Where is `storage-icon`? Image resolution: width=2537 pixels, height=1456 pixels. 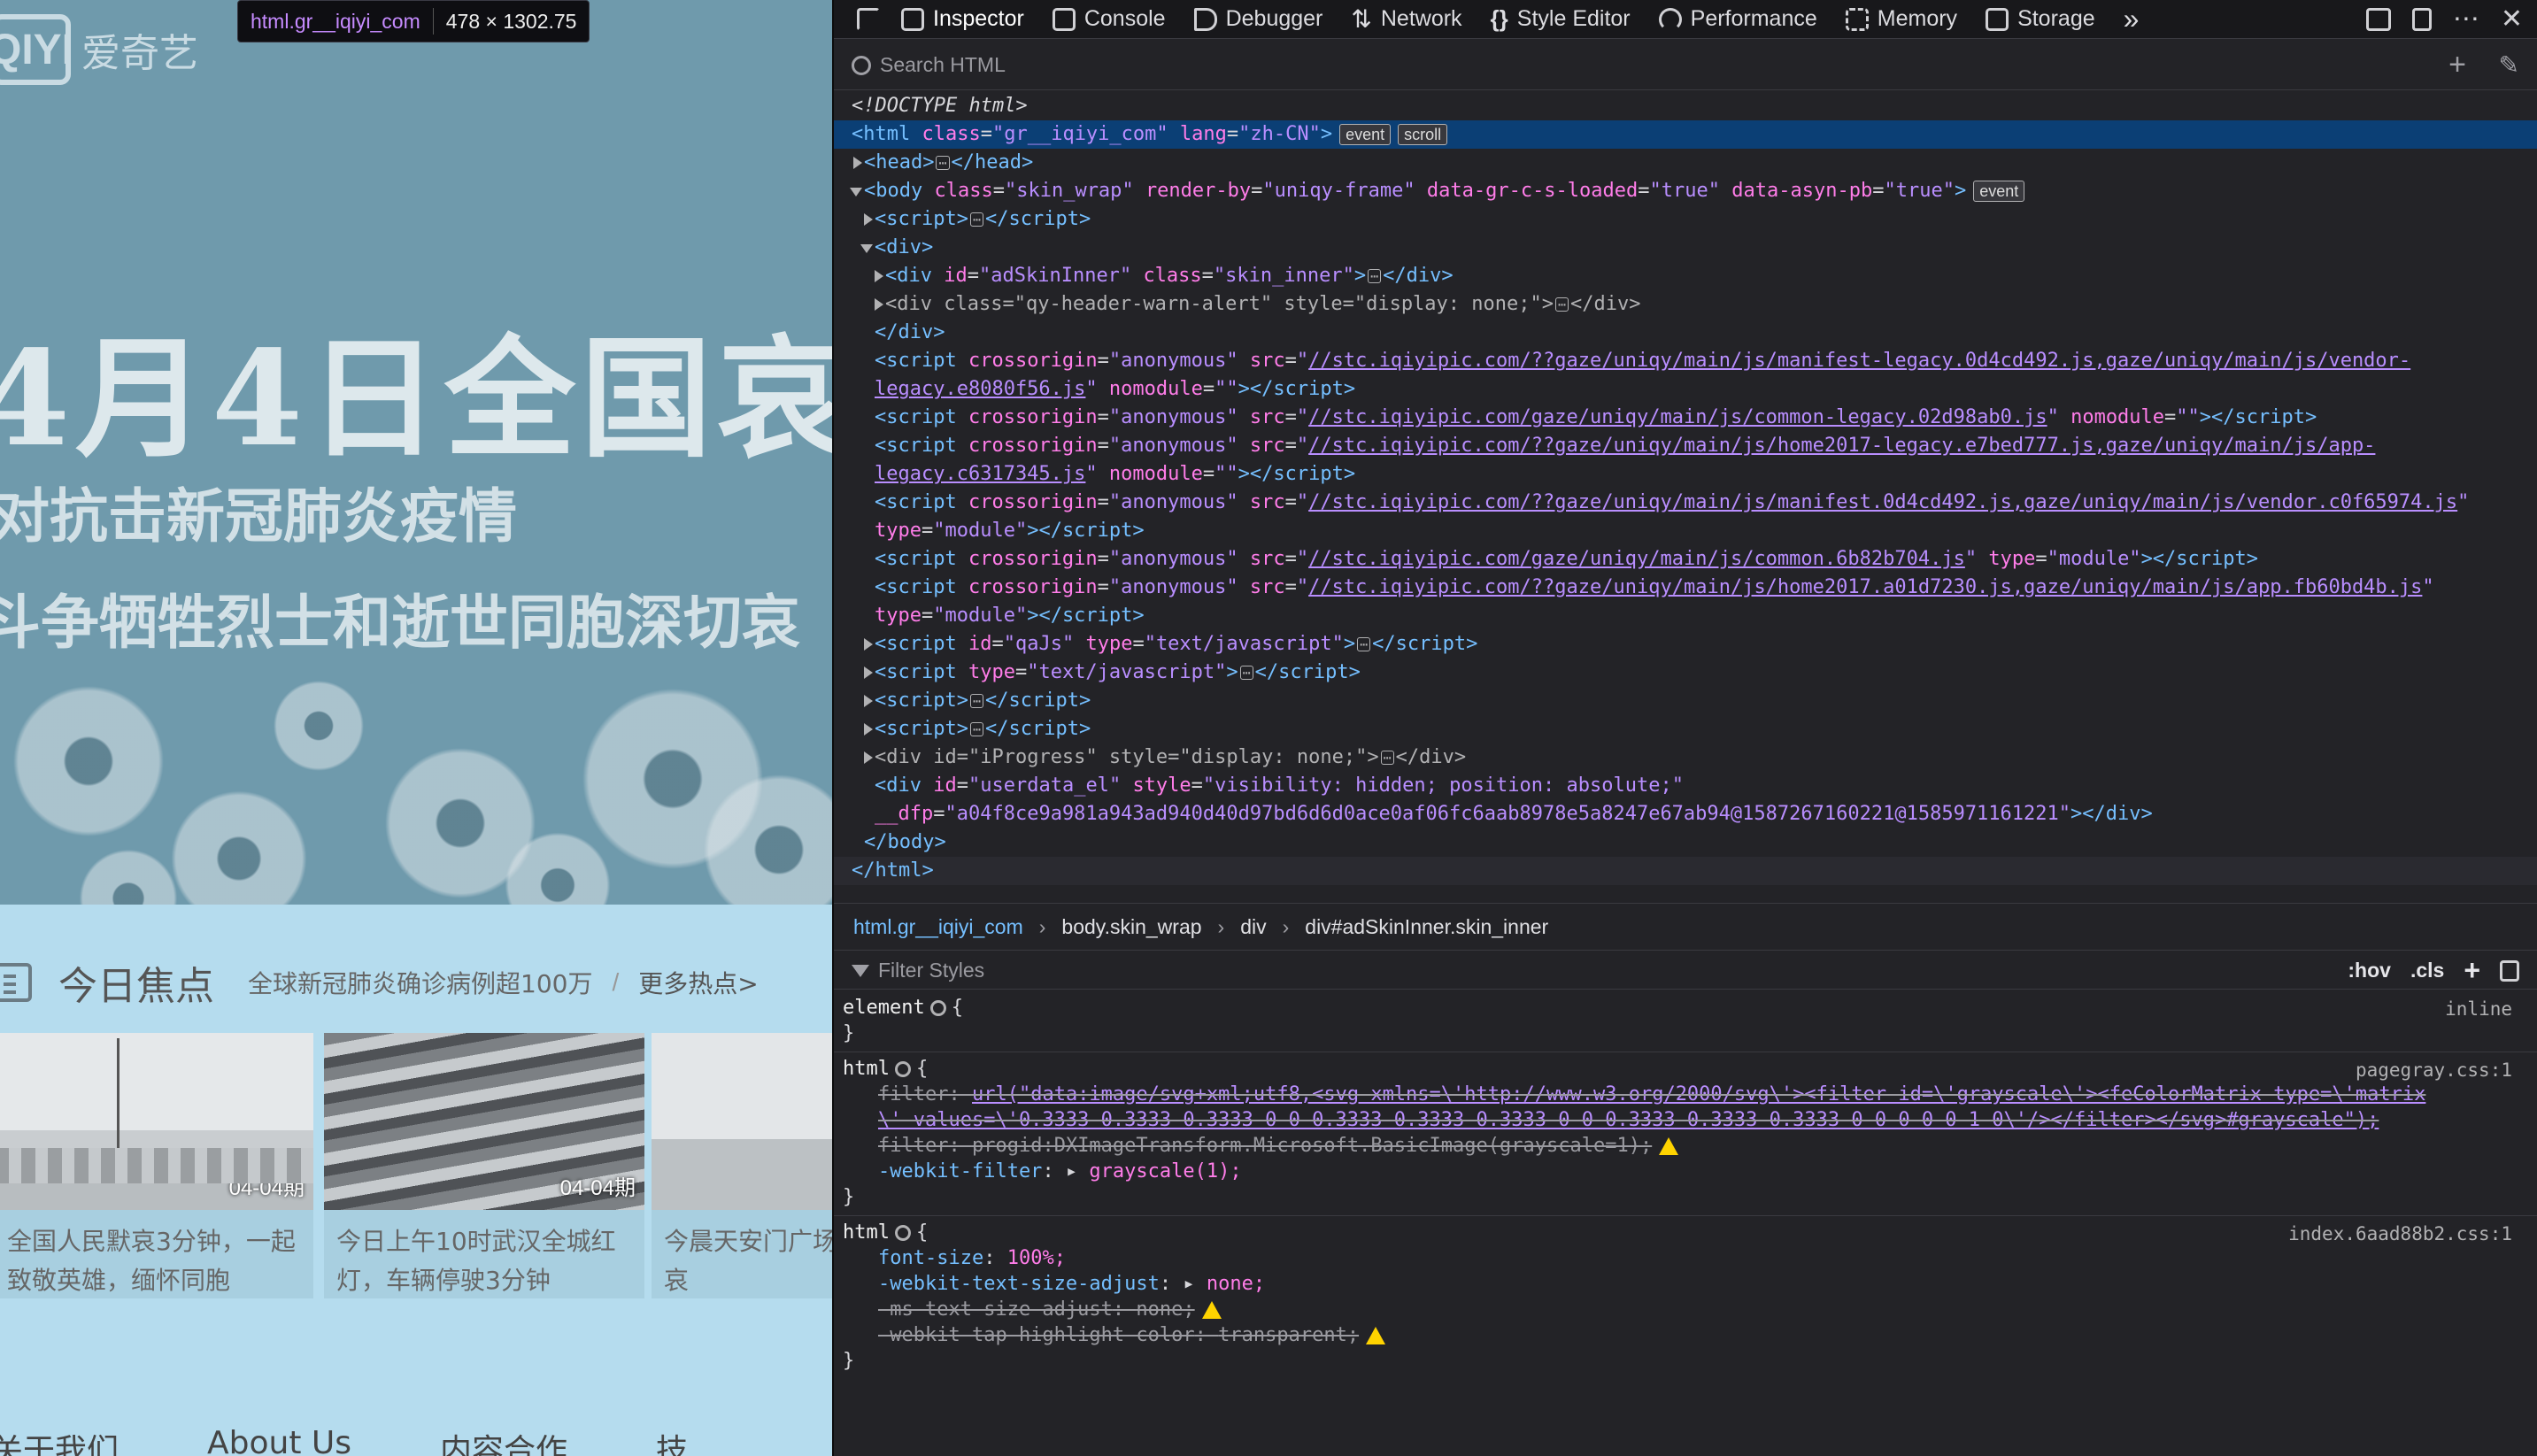 storage-icon is located at coordinates (1997, 19).